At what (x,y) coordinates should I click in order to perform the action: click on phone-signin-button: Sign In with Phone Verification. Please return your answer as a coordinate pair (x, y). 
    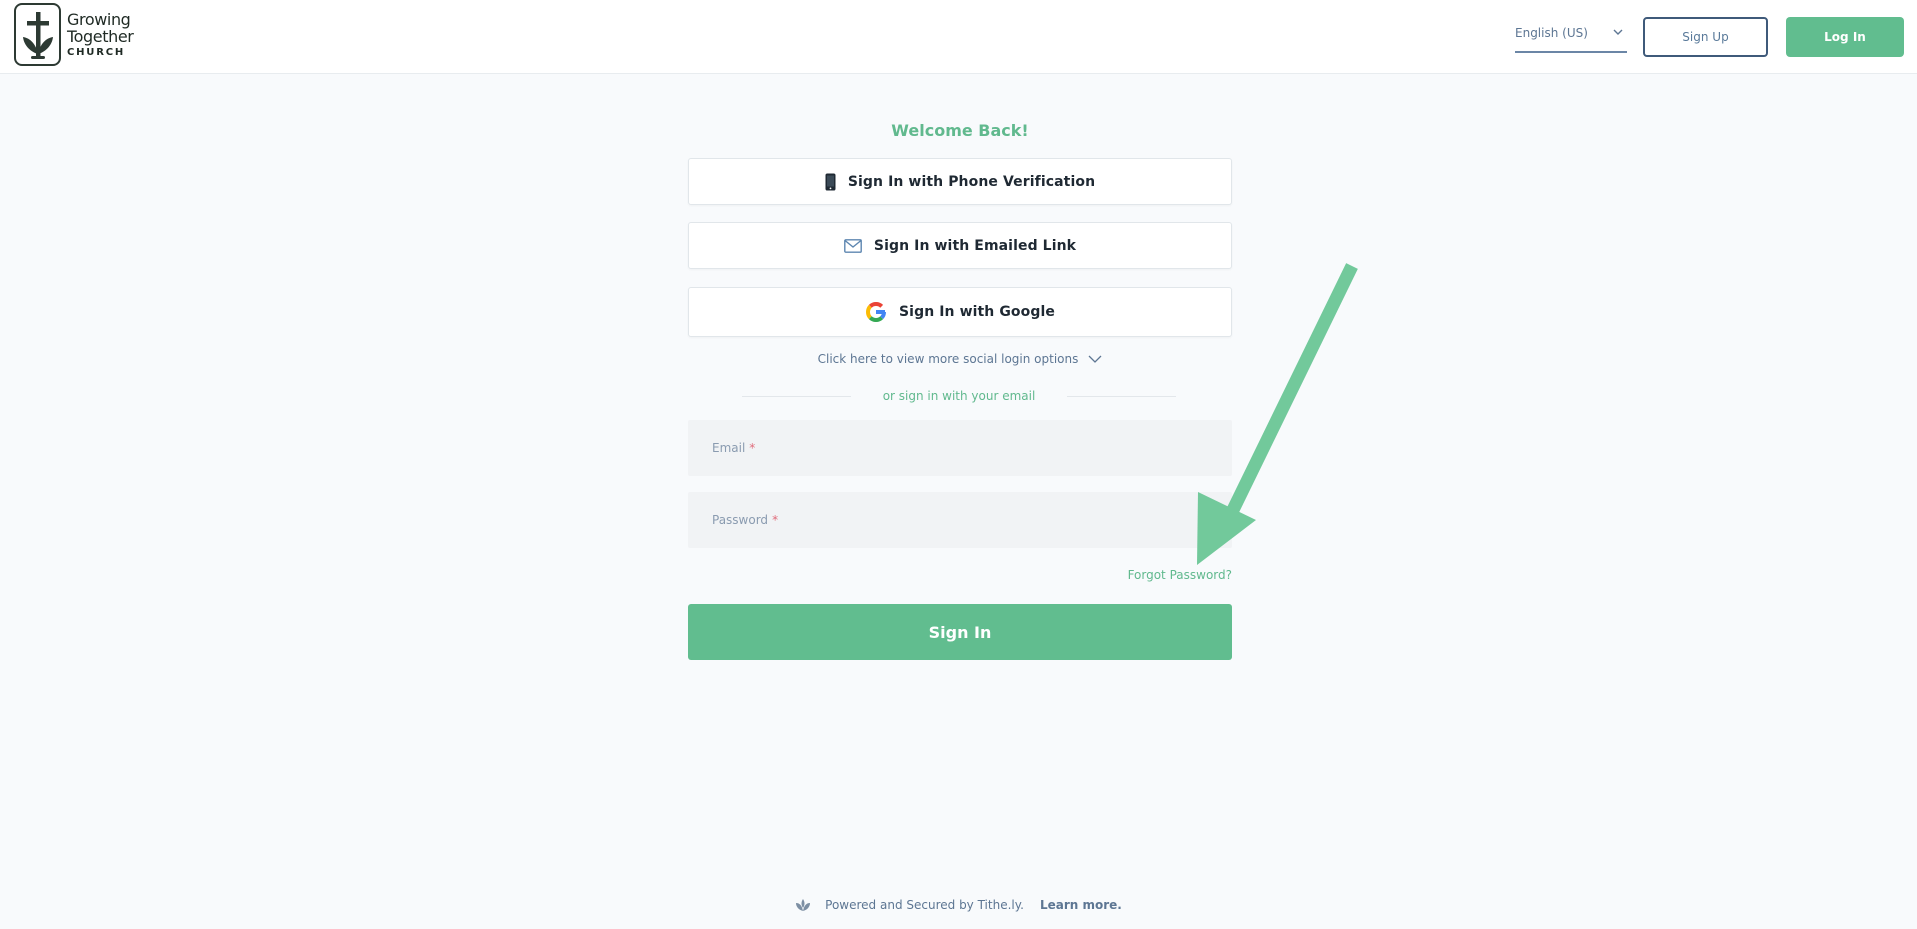
    Looking at the image, I should click on (960, 181).